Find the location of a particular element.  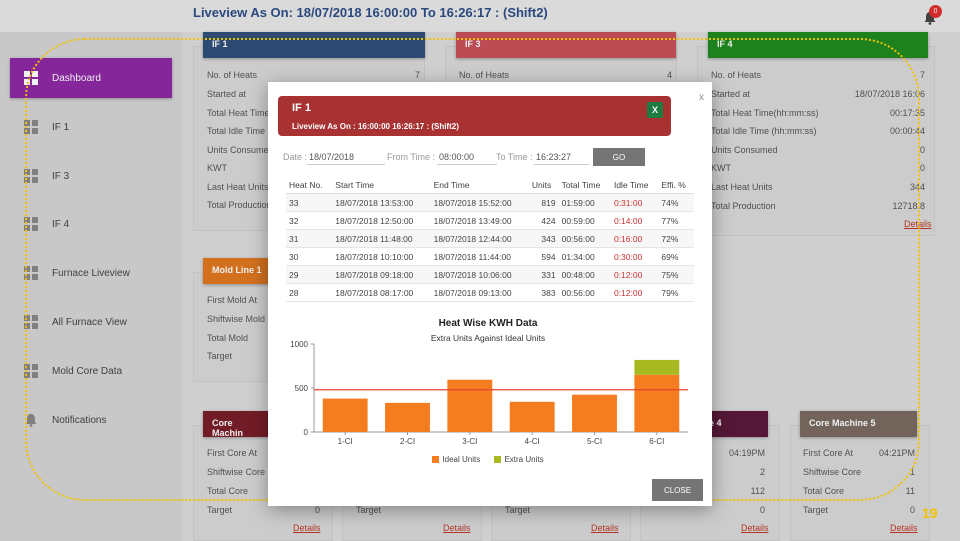

modal-title: IF 1 is located at coordinates (301, 108).